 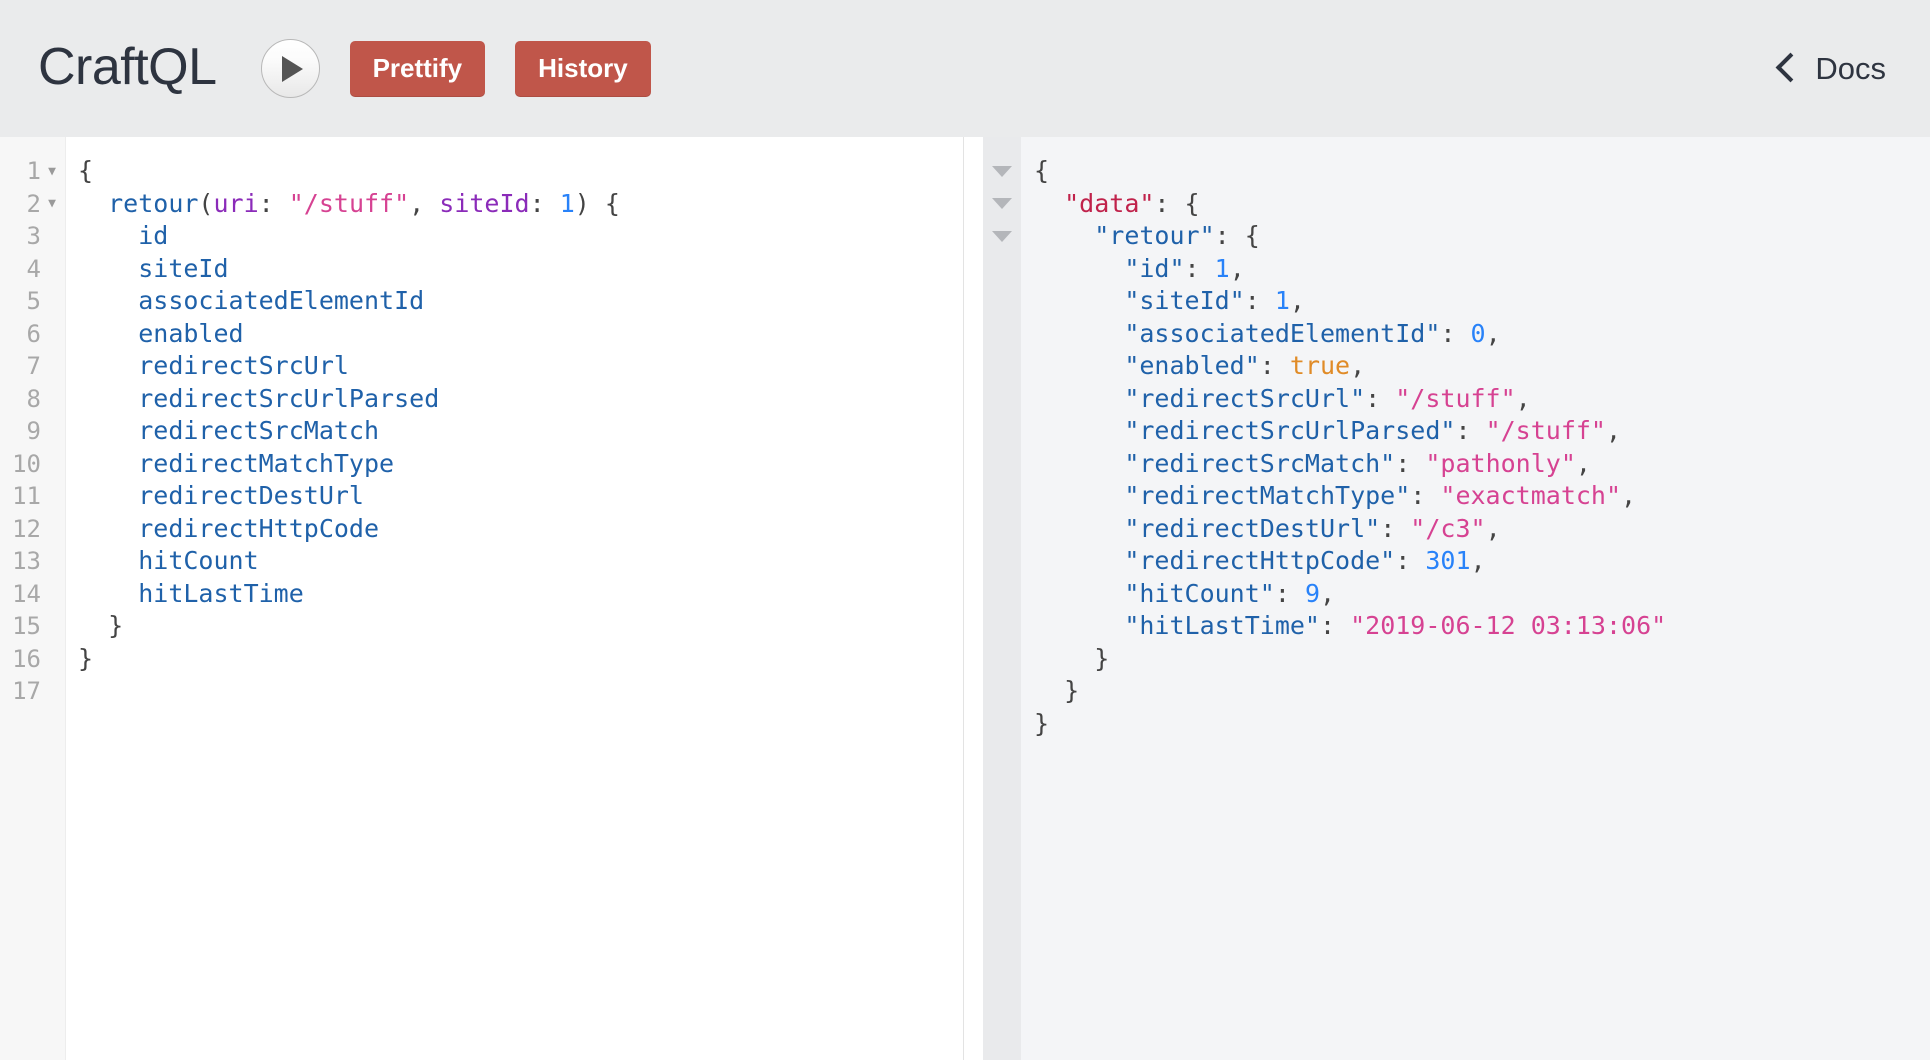 I want to click on query-gutter-line: 6▼, so click(x=32, y=334).